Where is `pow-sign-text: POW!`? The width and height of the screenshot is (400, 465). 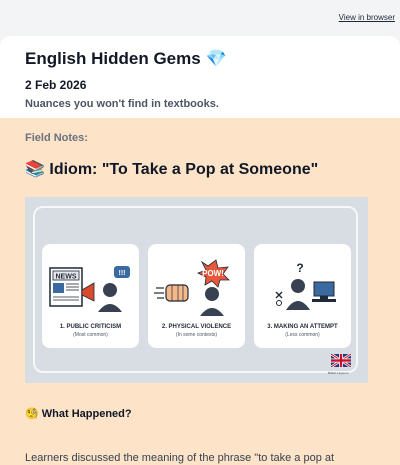
pow-sign-text: POW! is located at coordinates (213, 273).